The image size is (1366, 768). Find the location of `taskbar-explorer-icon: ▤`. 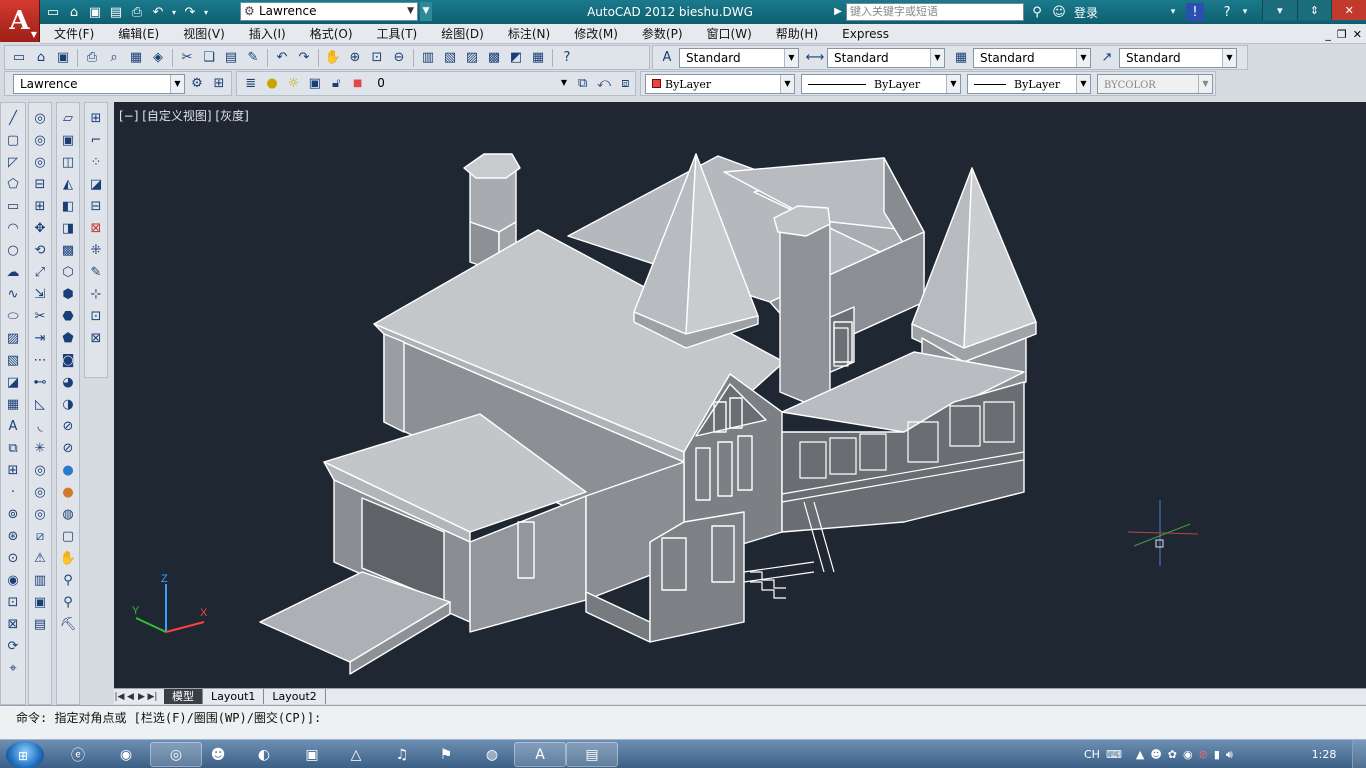

taskbar-explorer-icon: ▤ is located at coordinates (592, 754).